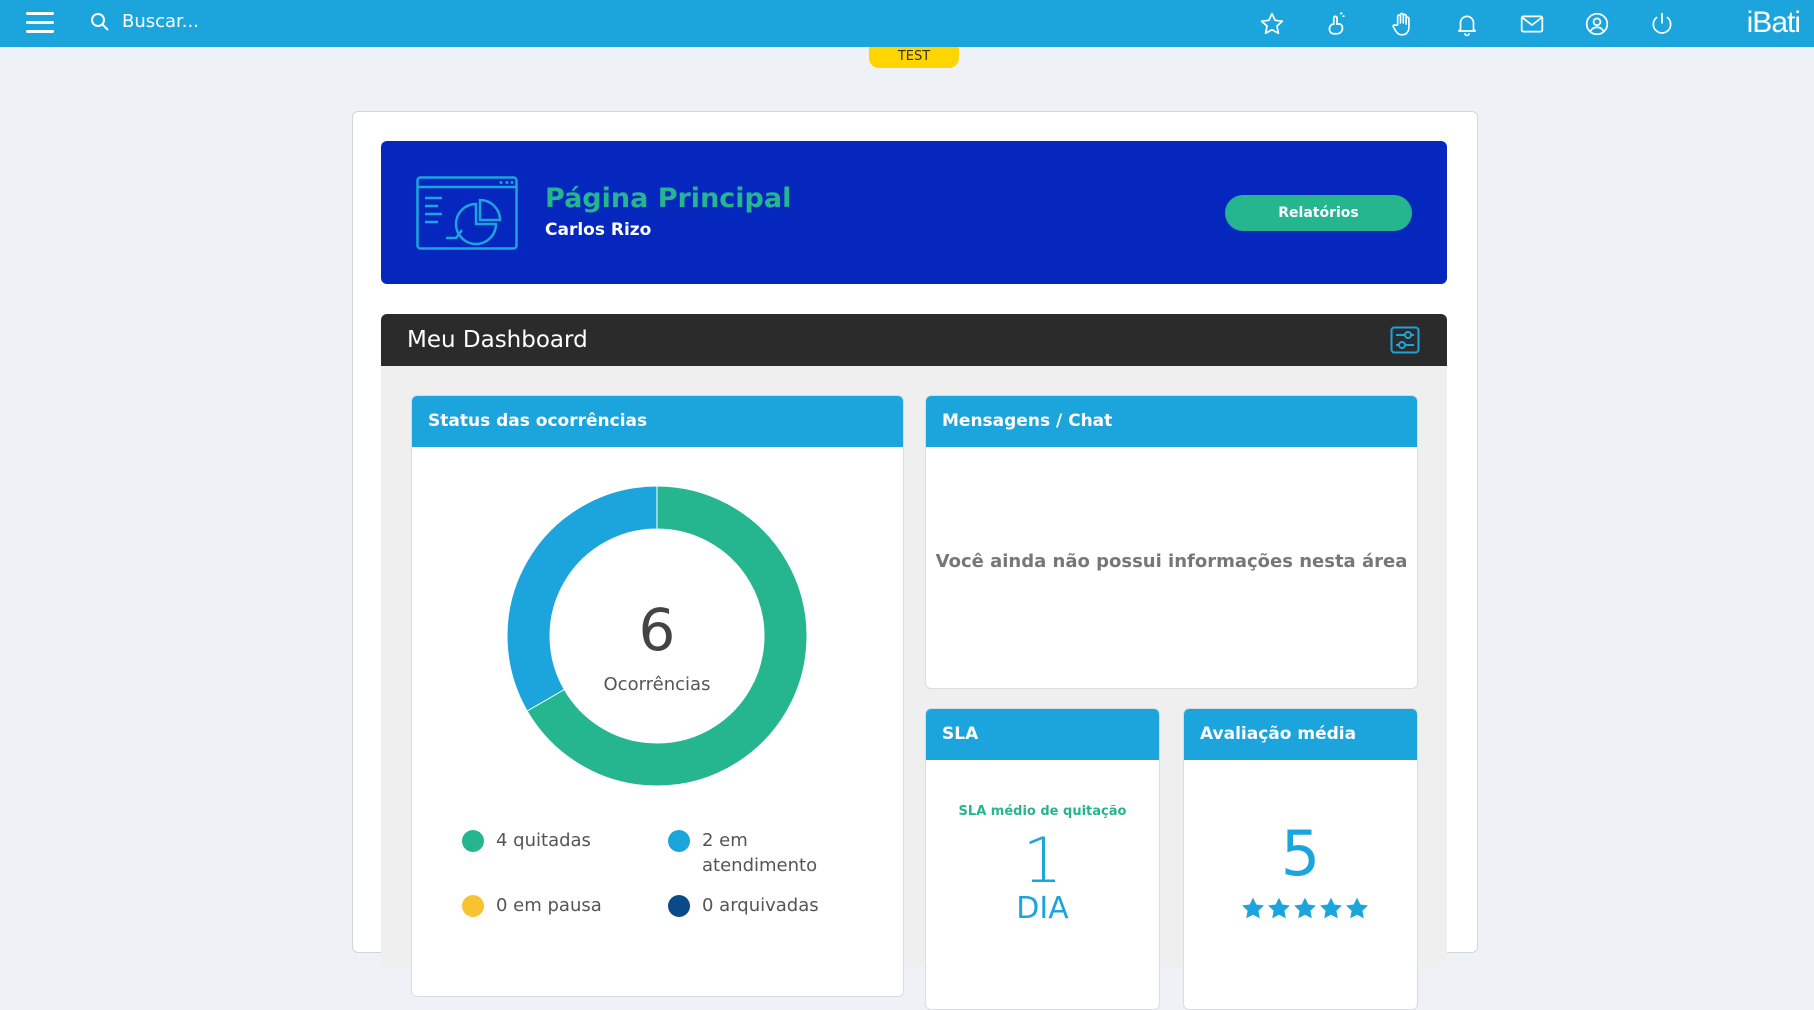 Image resolution: width=1814 pixels, height=1010 pixels. I want to click on search-box, so click(237, 21).